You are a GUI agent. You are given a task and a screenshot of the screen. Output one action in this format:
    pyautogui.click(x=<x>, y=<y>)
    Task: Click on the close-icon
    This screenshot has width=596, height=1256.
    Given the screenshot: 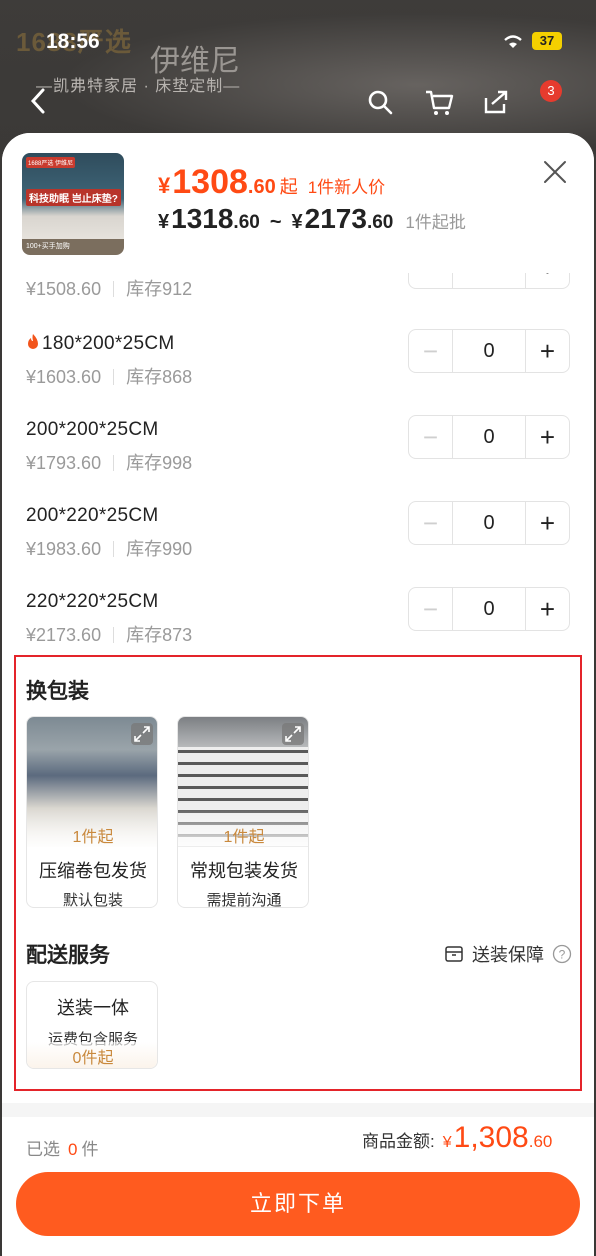 What is the action you would take?
    pyautogui.click(x=555, y=172)
    